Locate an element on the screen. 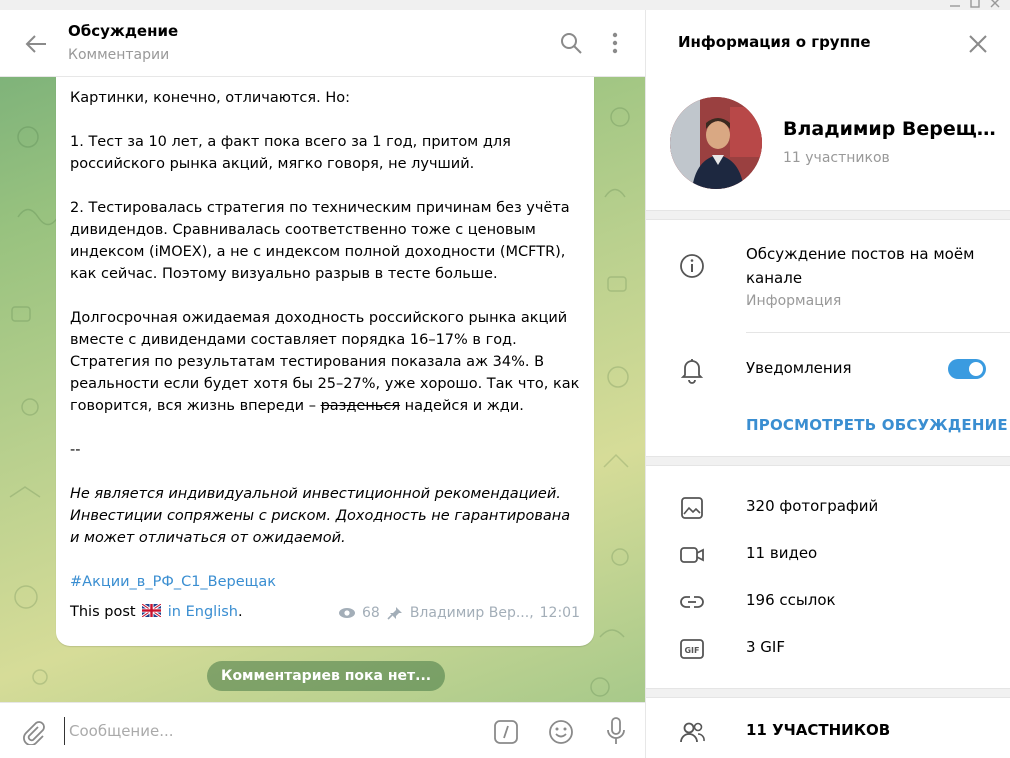  svg-text: GIF is located at coordinates (691, 650).